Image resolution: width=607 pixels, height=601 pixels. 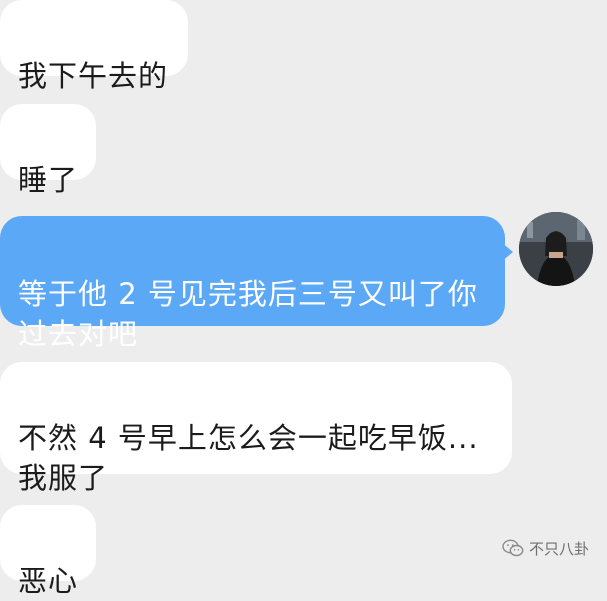 I want to click on chat-bubble-received: 我下午去的, so click(x=94, y=46).